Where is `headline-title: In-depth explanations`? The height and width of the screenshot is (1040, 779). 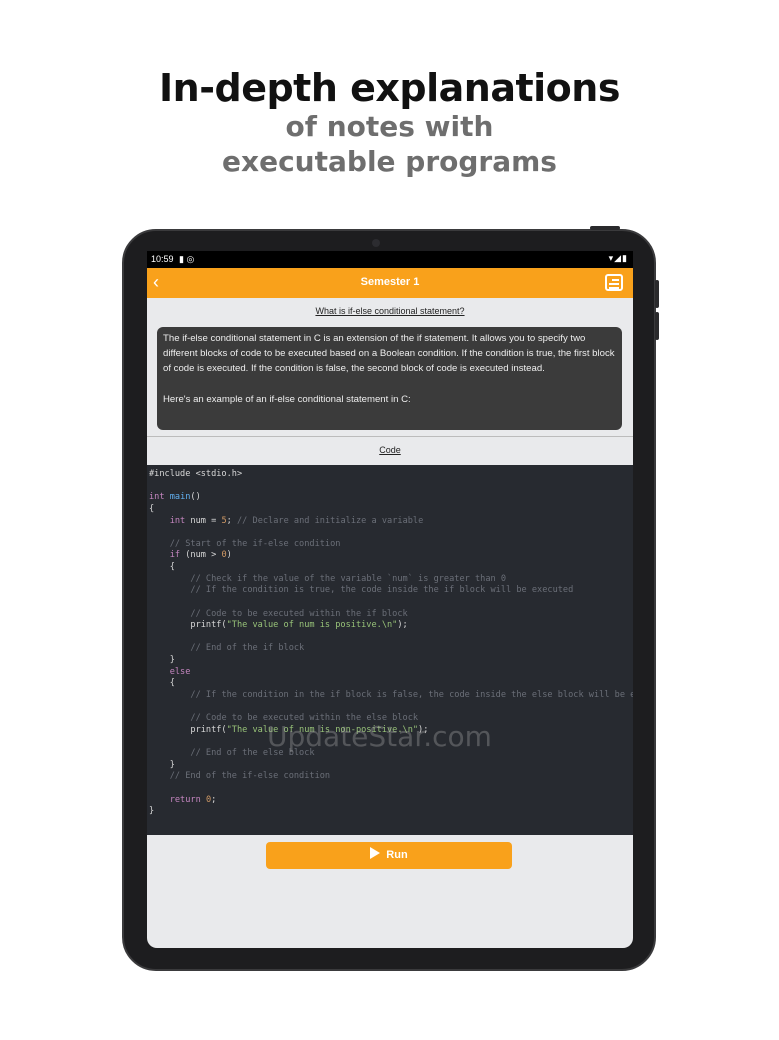 headline-title: In-depth explanations is located at coordinates (389, 88).